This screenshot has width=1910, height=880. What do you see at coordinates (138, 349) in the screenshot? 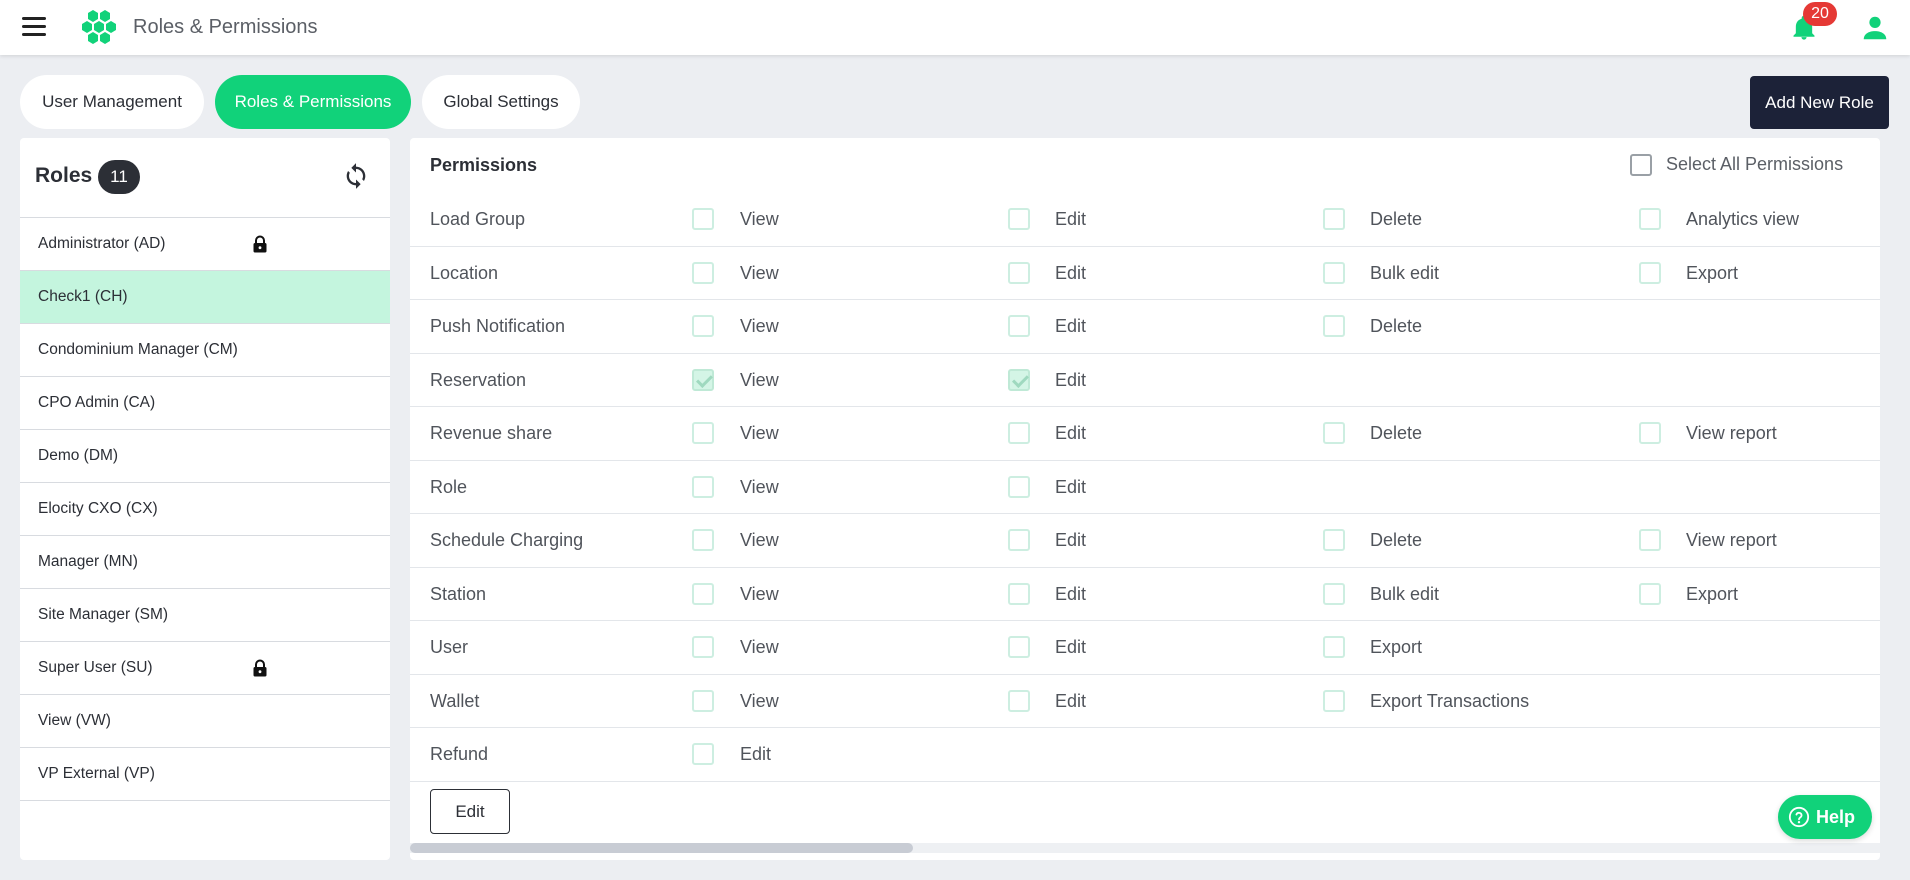
I see `role-item-label: Condominium Manager (CM)` at bounding box center [138, 349].